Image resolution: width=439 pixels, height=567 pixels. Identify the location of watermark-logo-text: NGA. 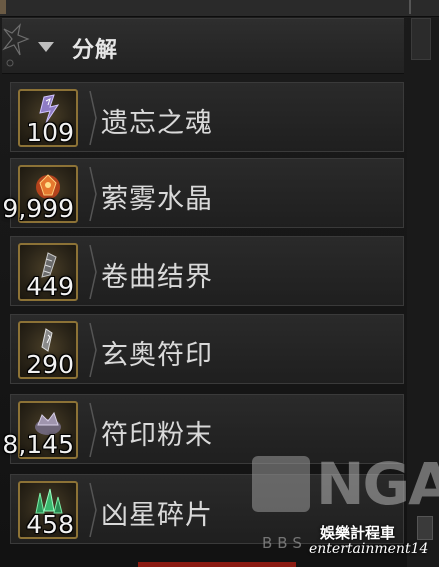
(377, 484).